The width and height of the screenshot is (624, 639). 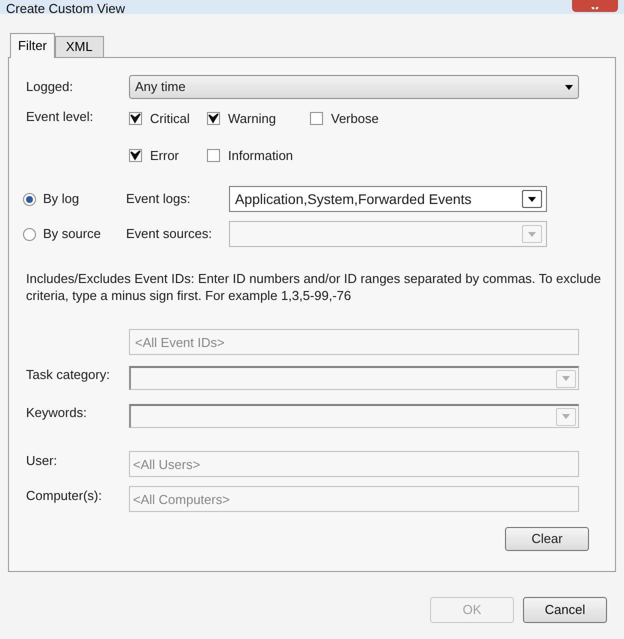 What do you see at coordinates (57, 413) in the screenshot?
I see `field-label: Keywords:` at bounding box center [57, 413].